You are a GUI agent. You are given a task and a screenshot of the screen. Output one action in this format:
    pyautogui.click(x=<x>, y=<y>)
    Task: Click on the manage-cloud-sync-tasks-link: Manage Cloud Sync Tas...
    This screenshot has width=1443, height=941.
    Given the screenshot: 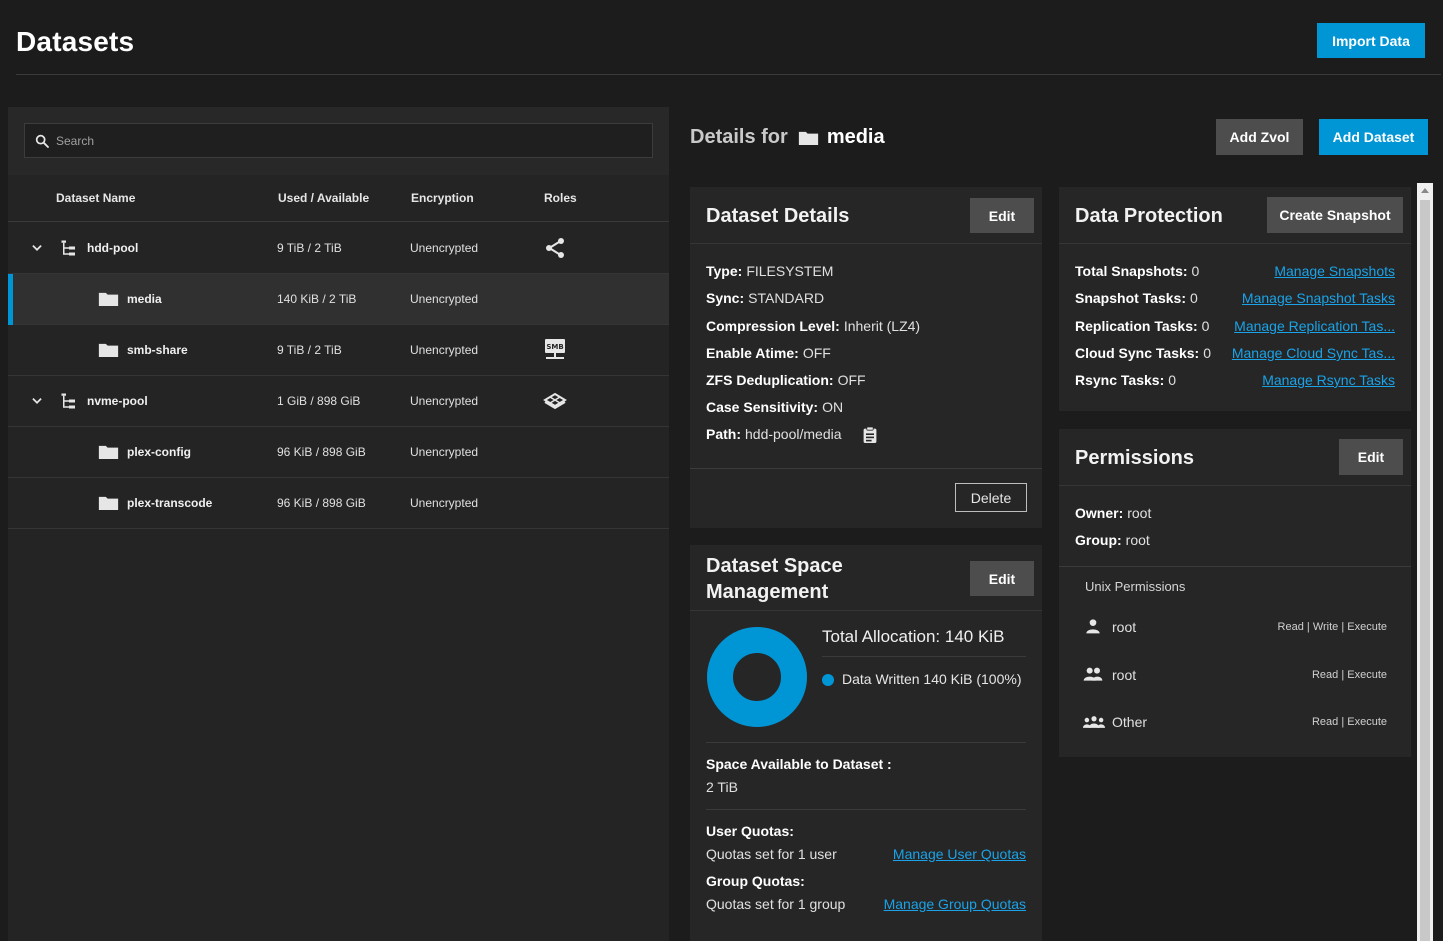 What is the action you would take?
    pyautogui.click(x=1313, y=353)
    